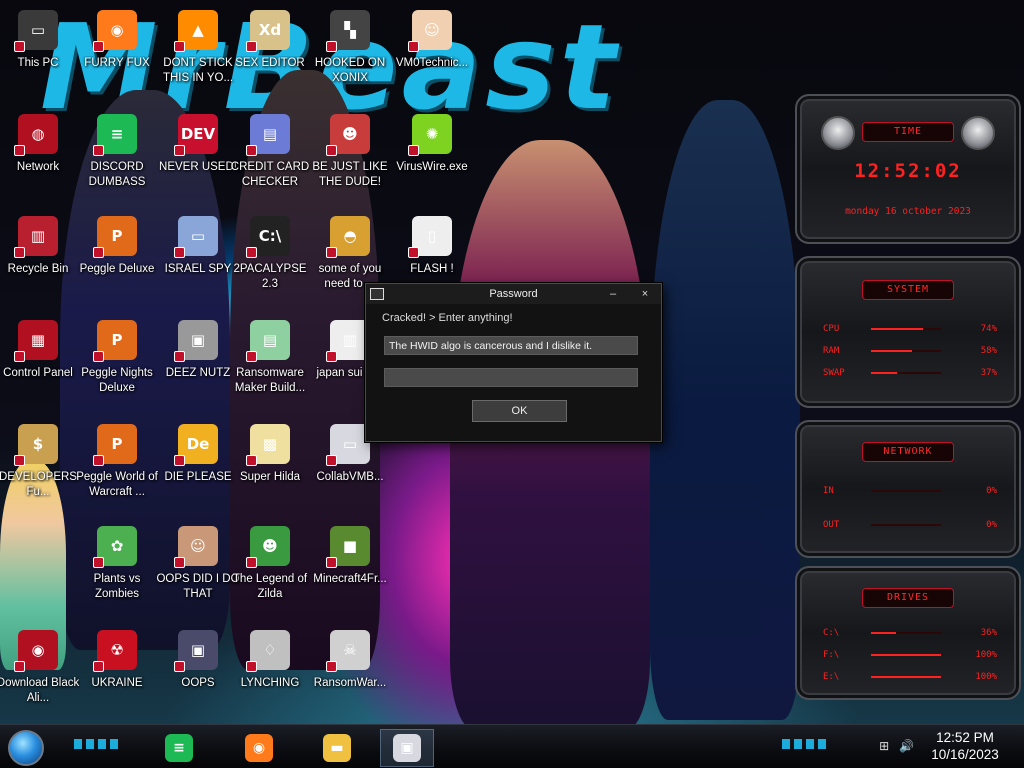  Describe the element at coordinates (513, 294) in the screenshot. I see `dialog-titlebar: Password – ×` at that location.